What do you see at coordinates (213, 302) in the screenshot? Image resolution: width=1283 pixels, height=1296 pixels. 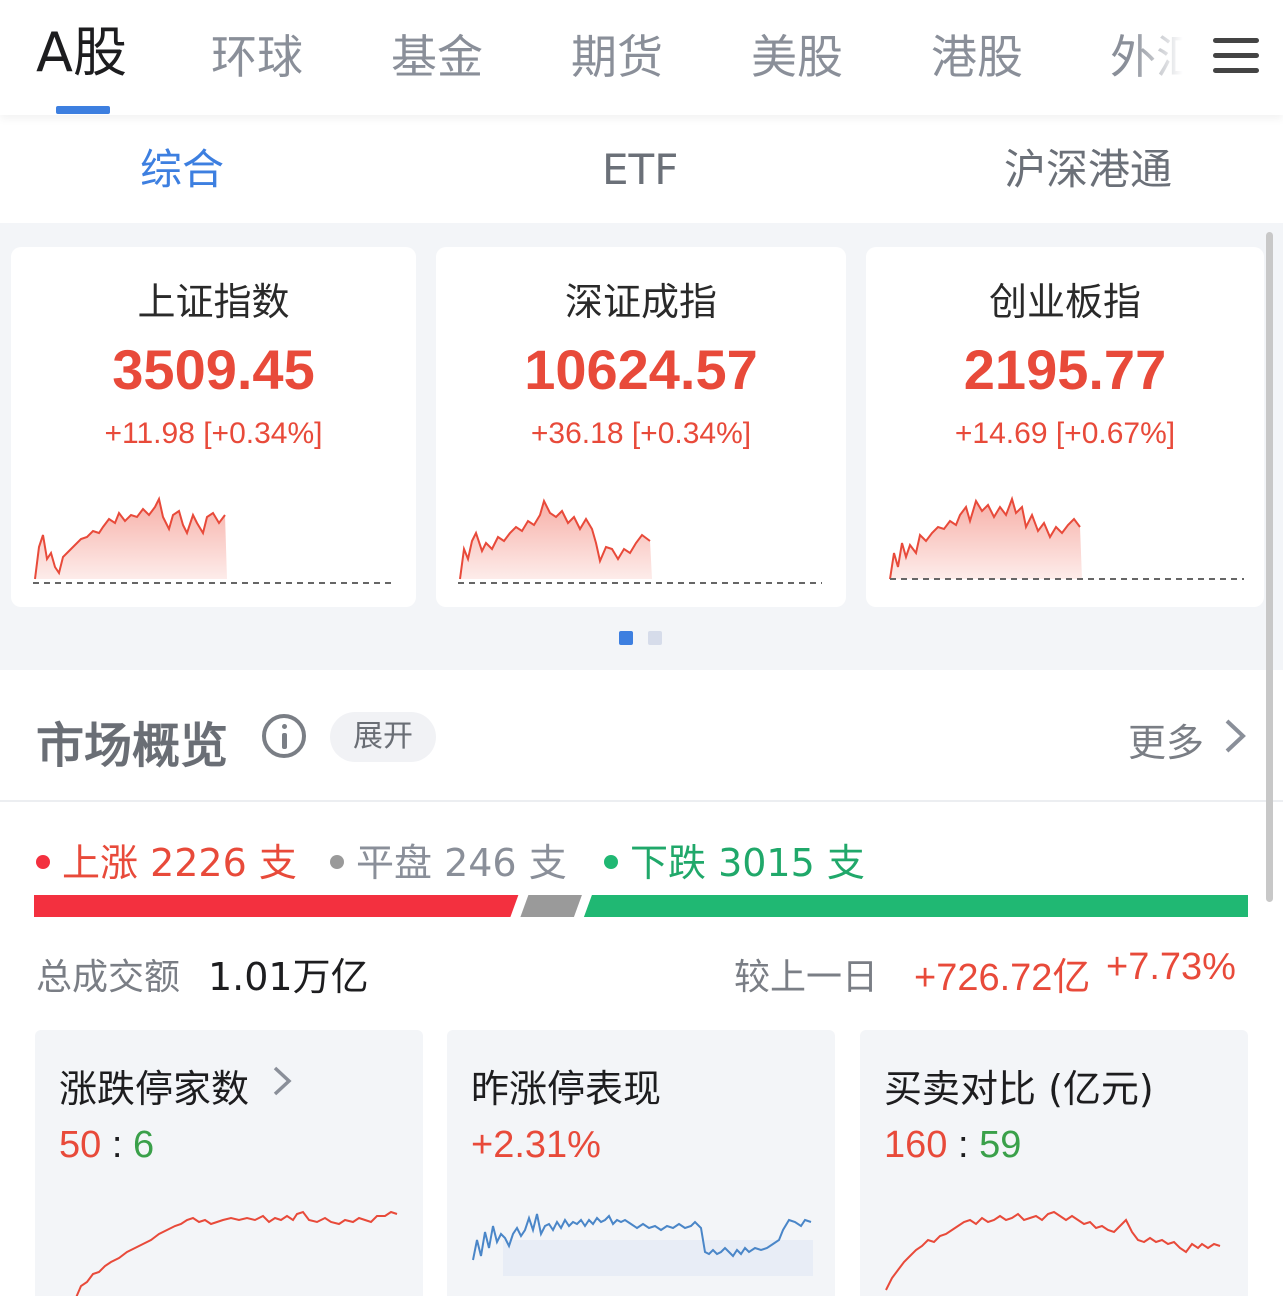 I see `index-name: 上证指数` at bounding box center [213, 302].